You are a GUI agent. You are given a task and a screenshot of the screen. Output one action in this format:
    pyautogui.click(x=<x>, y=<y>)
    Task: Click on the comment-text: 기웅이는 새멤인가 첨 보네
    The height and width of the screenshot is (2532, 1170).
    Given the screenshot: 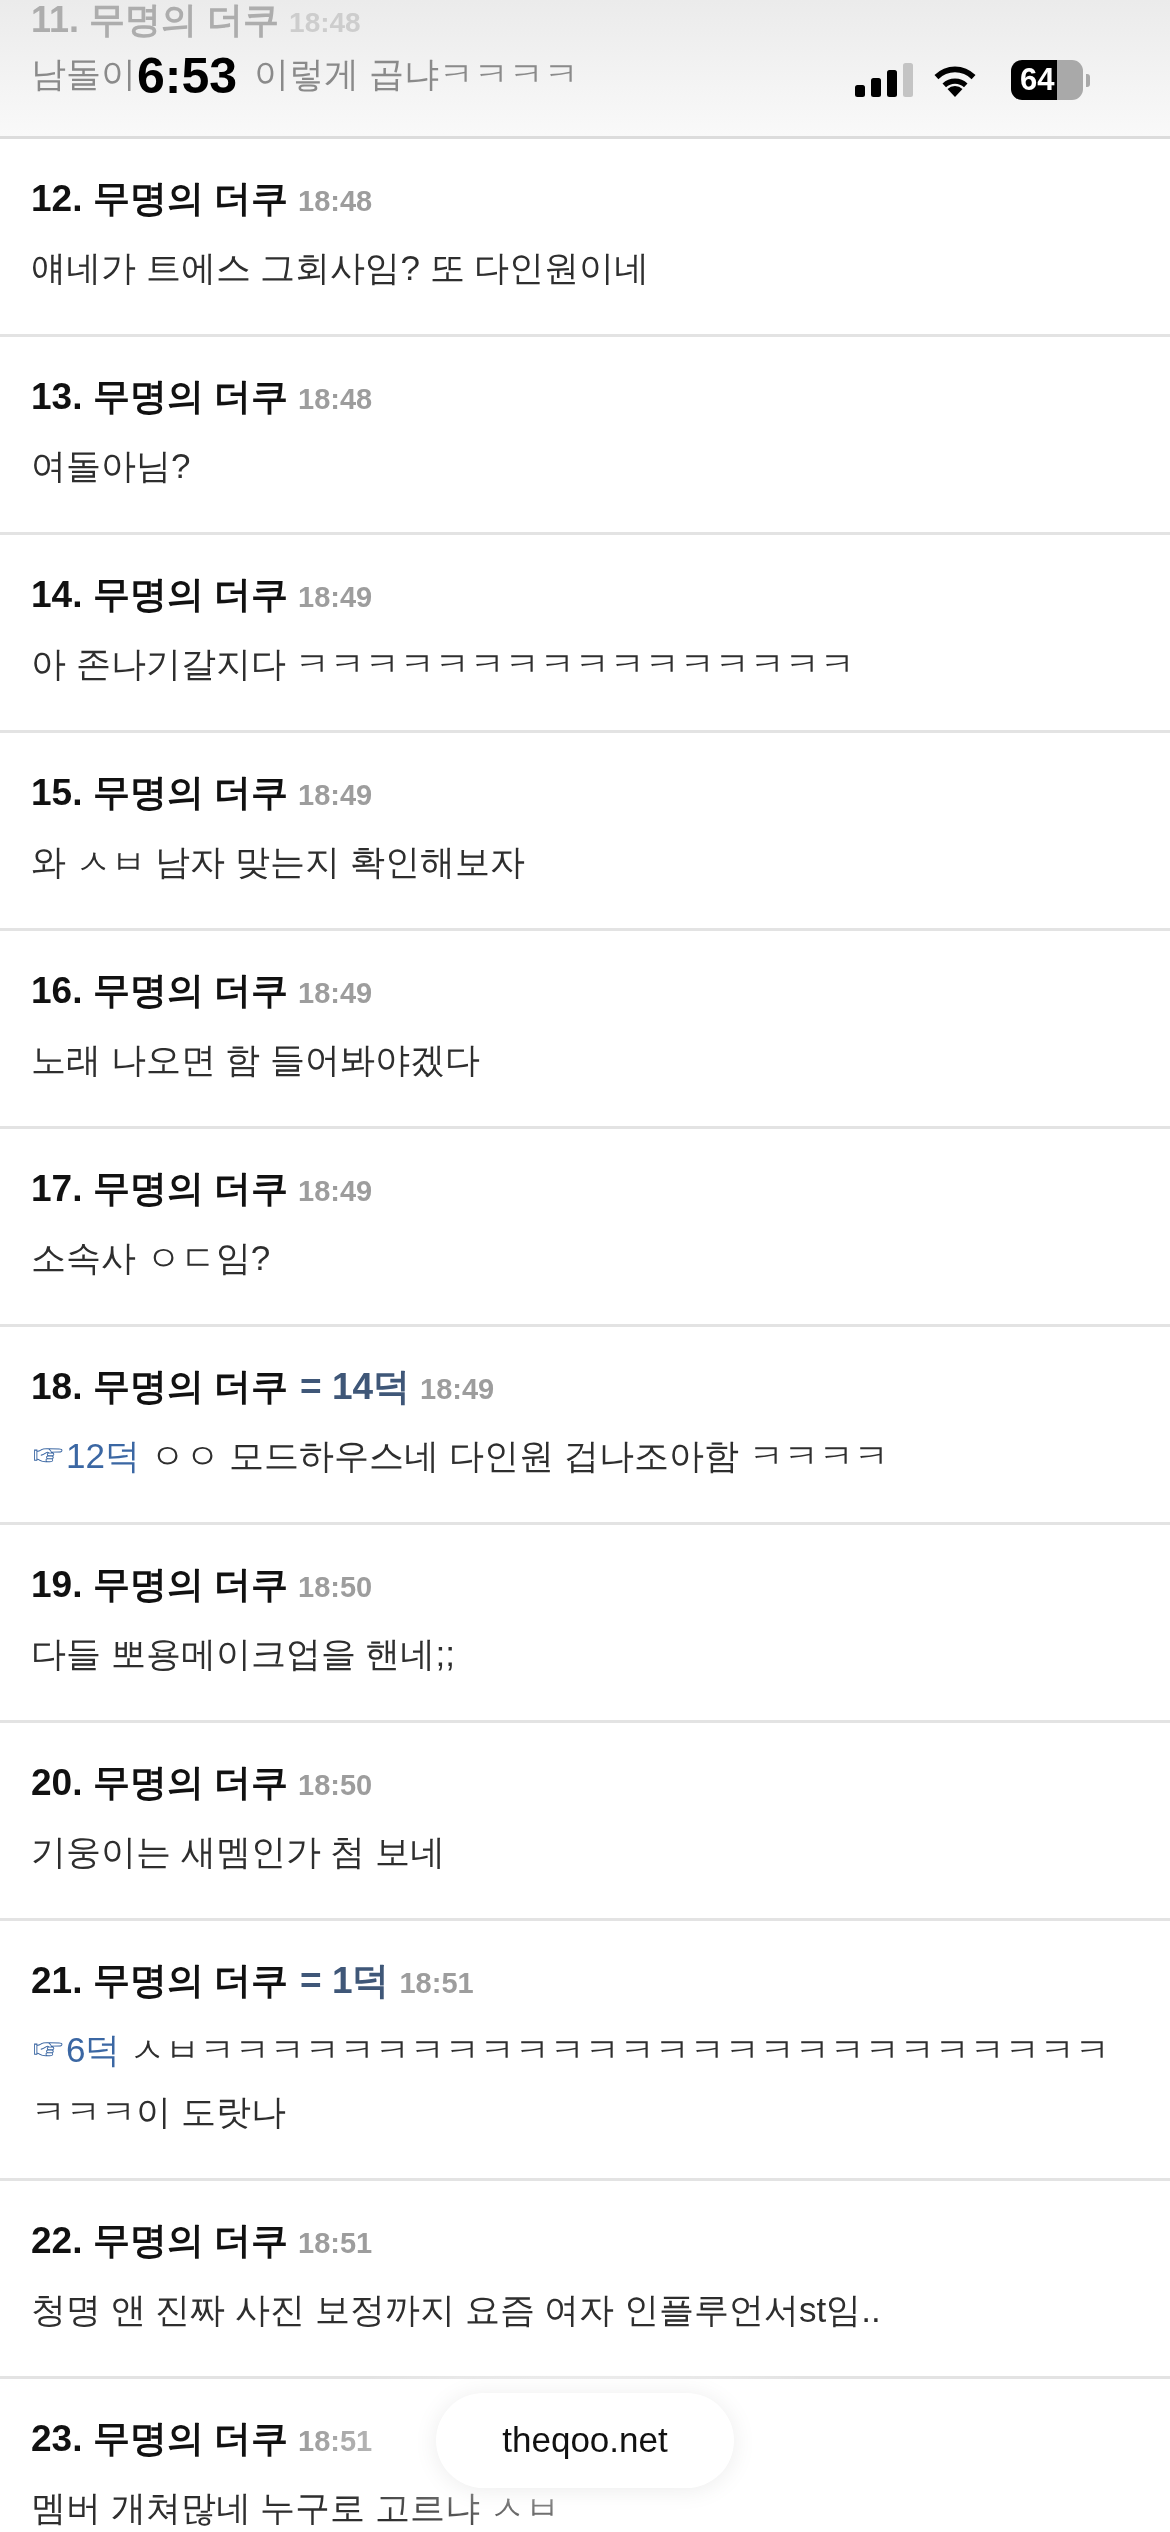 What is the action you would take?
    pyautogui.click(x=239, y=1852)
    